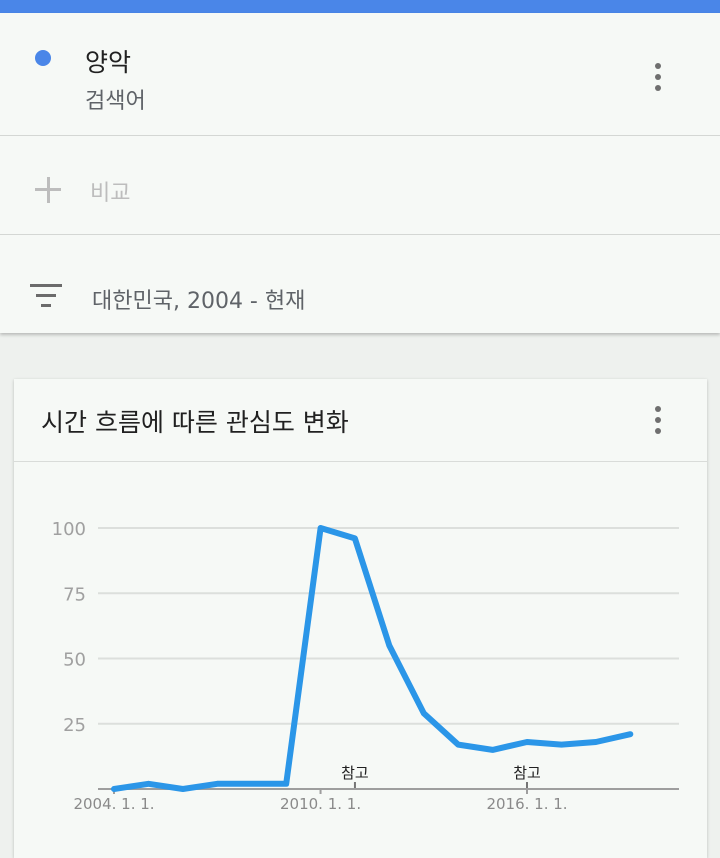 This screenshot has height=858, width=720. What do you see at coordinates (74, 660) in the screenshot?
I see `y-tick-label: 50` at bounding box center [74, 660].